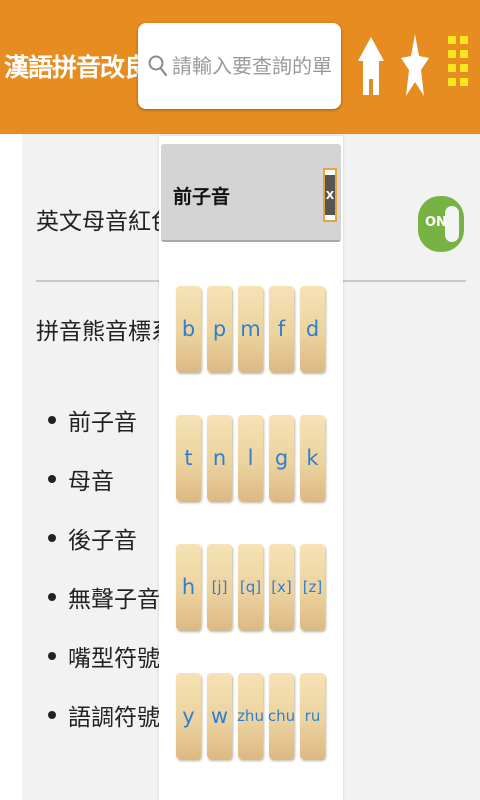 The image size is (480, 800). I want to click on pinyin-tile: l, so click(250, 458).